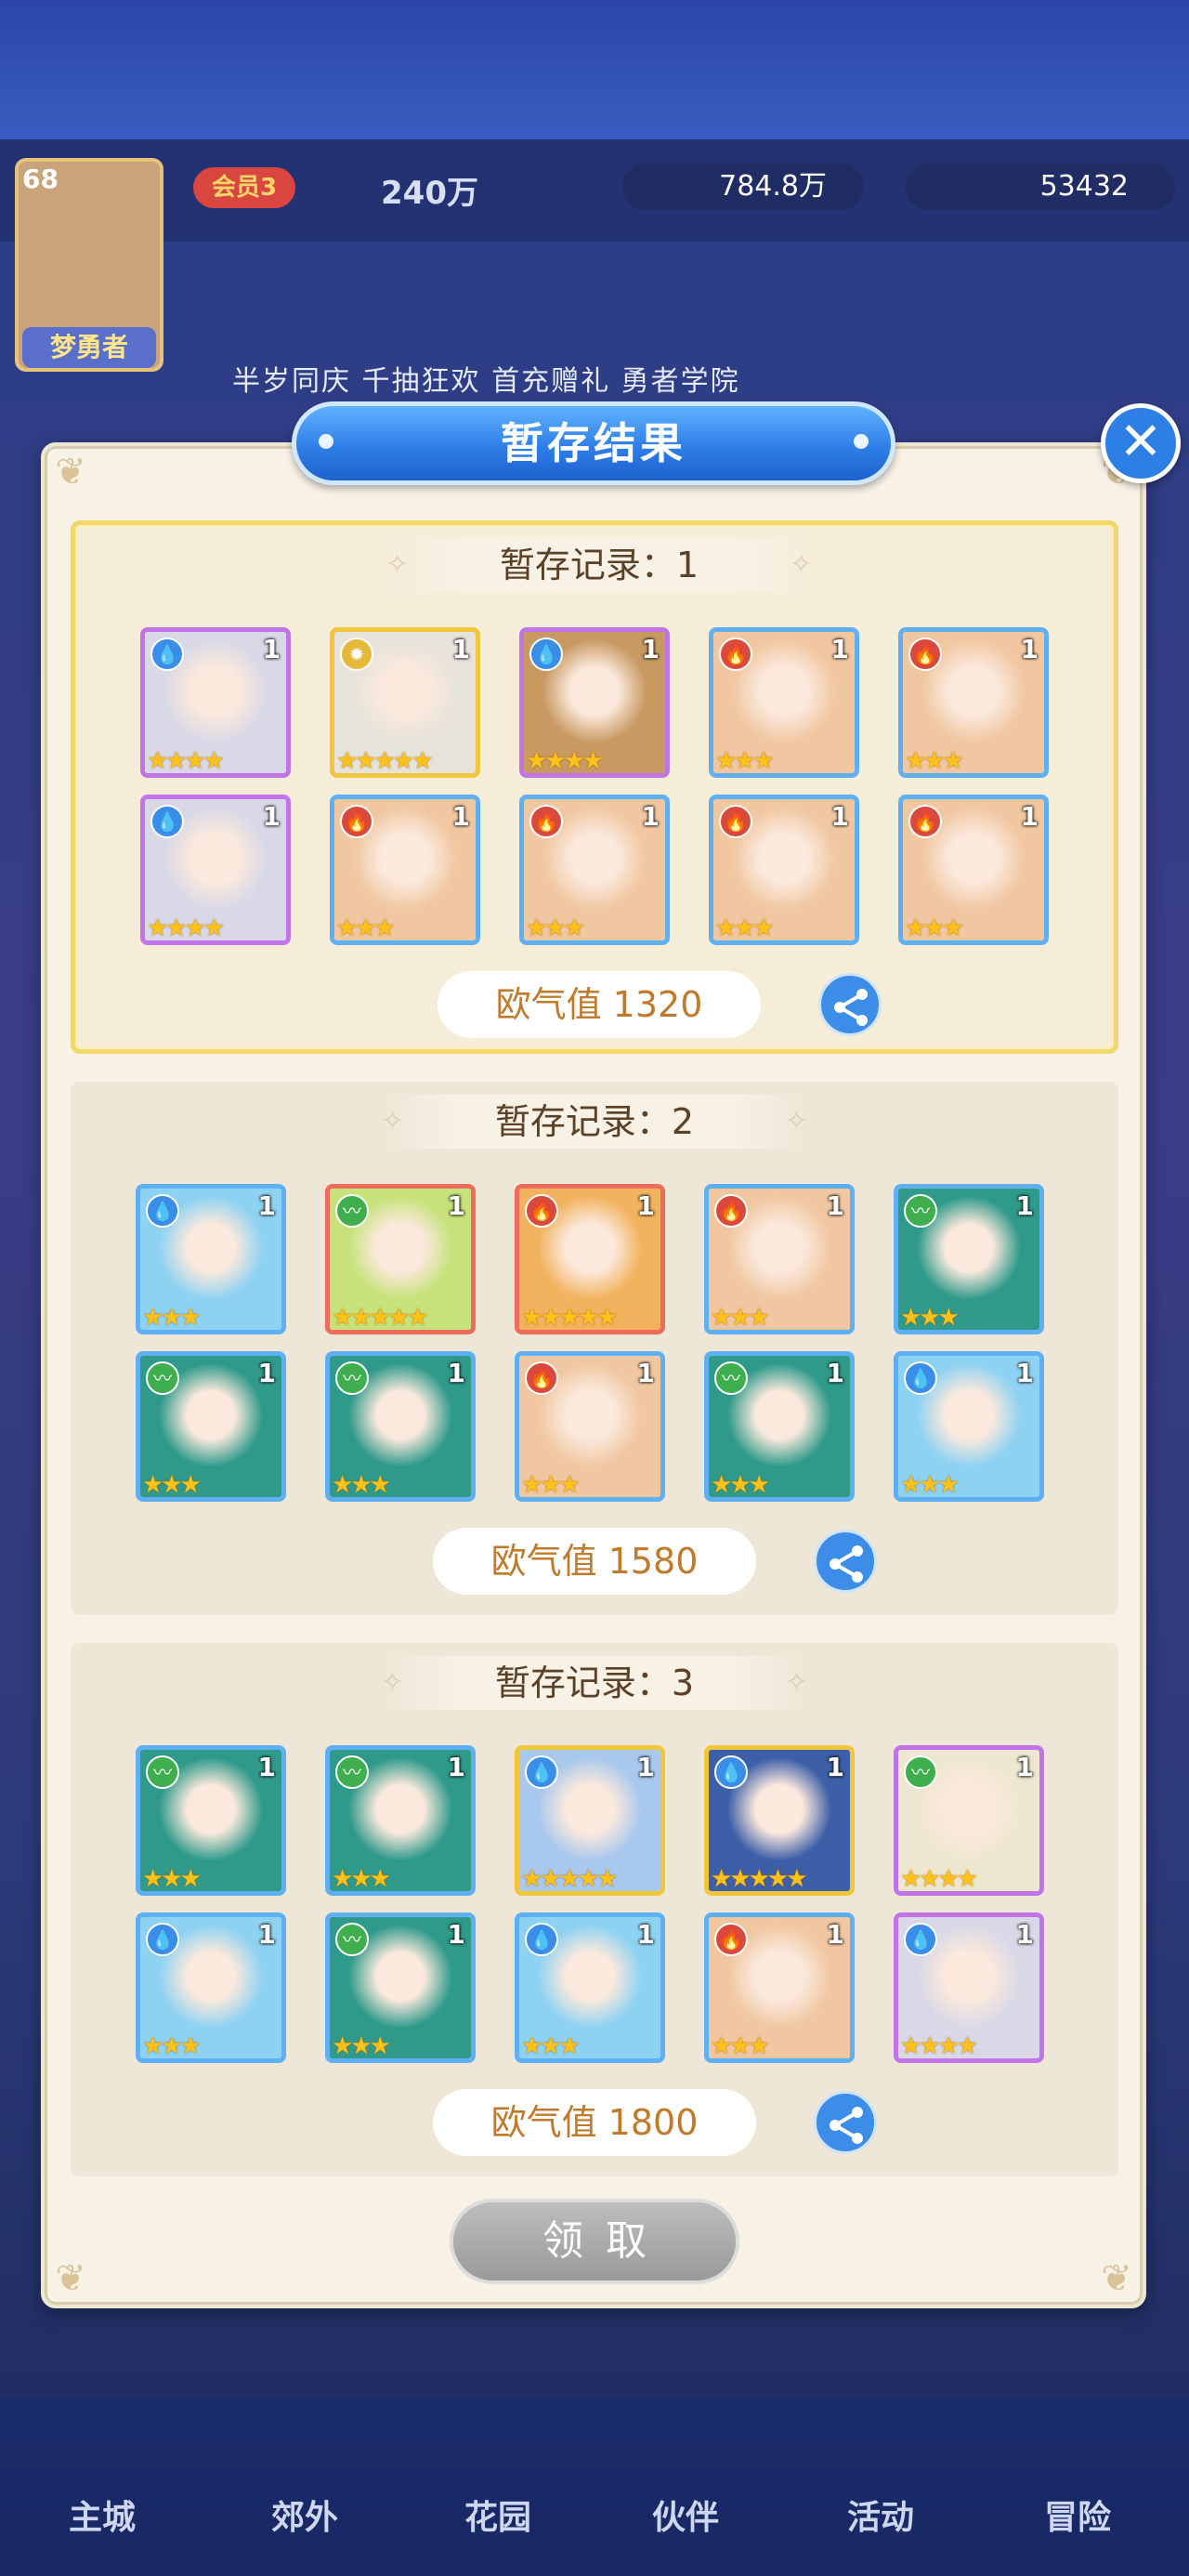 The height and width of the screenshot is (2576, 1189). Describe the element at coordinates (89, 347) in the screenshot. I see `player-name: 梦勇者` at that location.